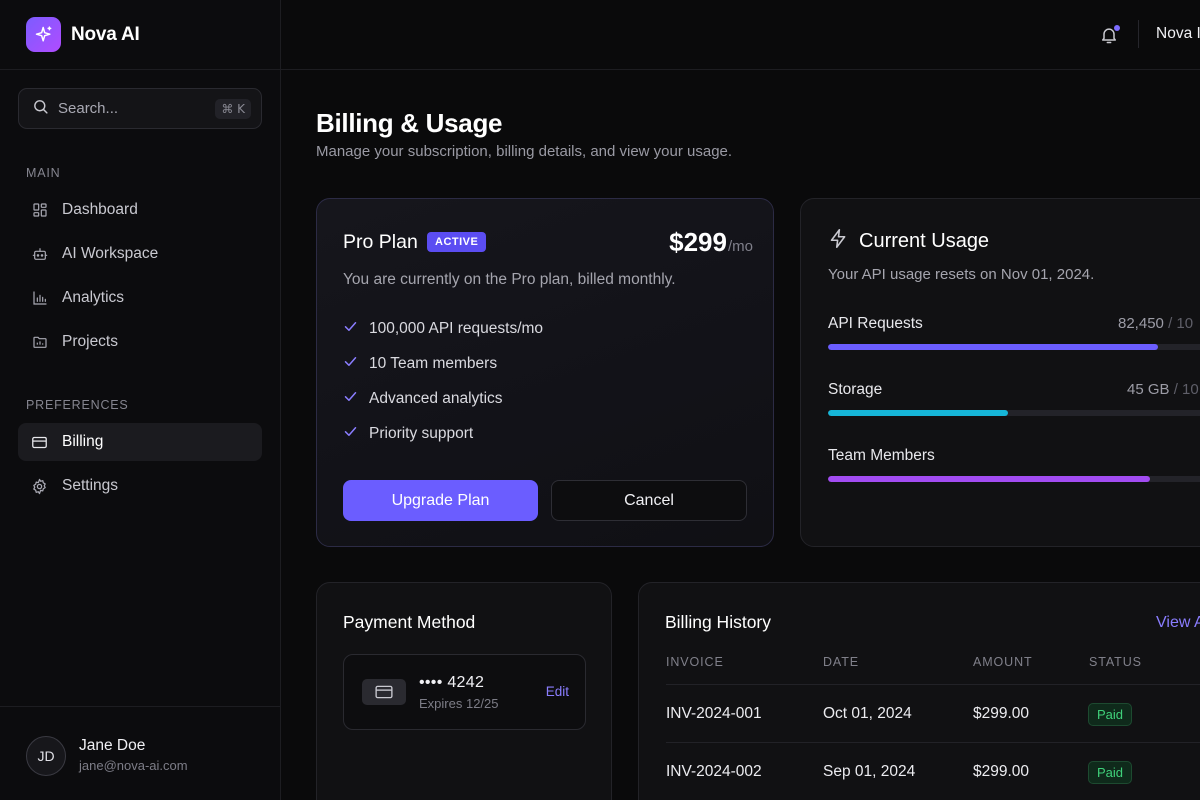 The image size is (1200, 800). I want to click on avatar: JD, so click(46, 756).